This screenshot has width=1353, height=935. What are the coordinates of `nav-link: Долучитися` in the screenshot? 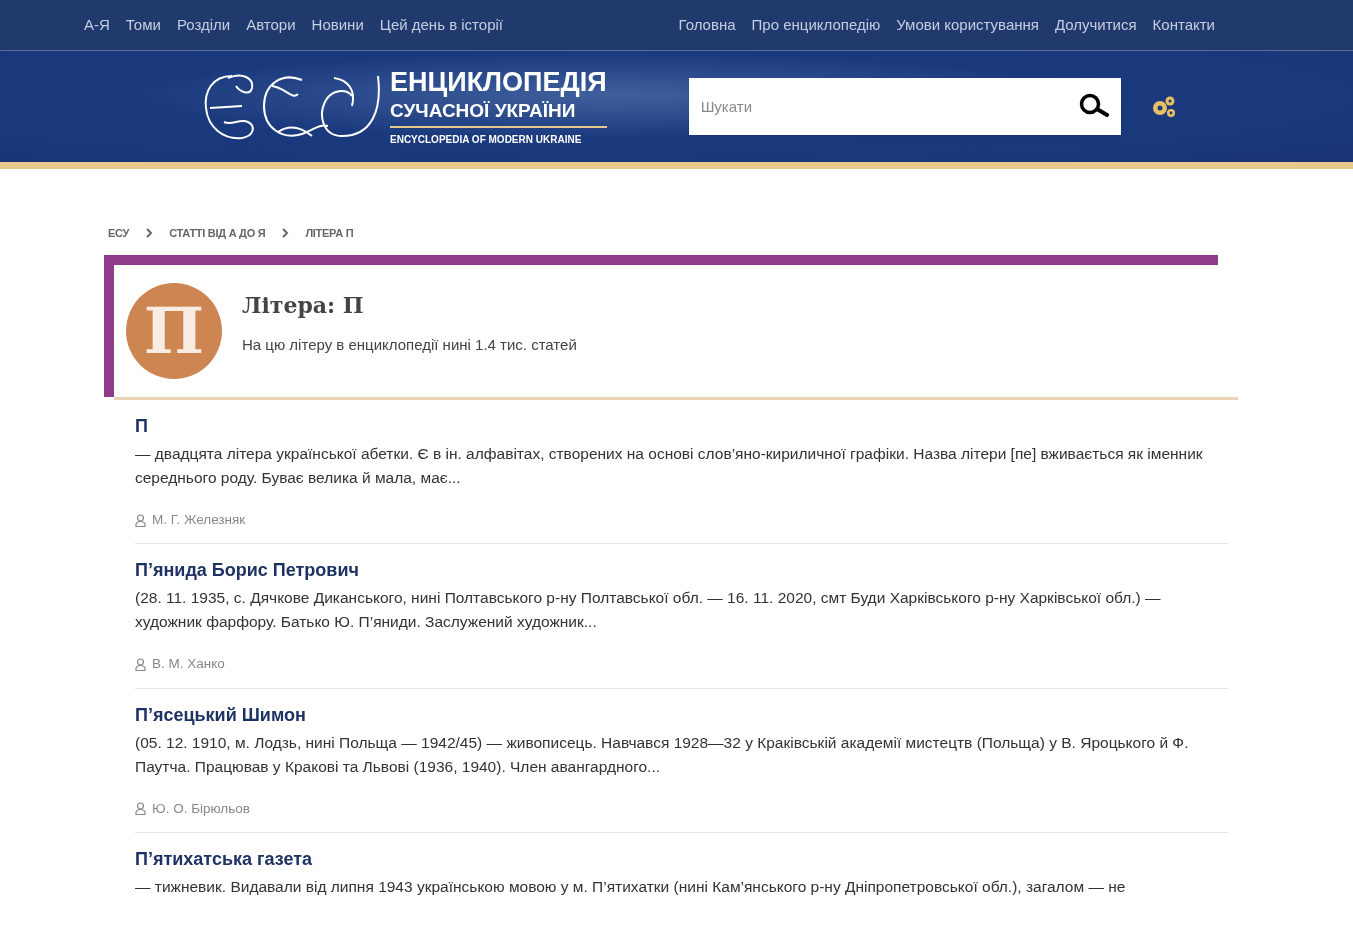 It's located at (1095, 25).